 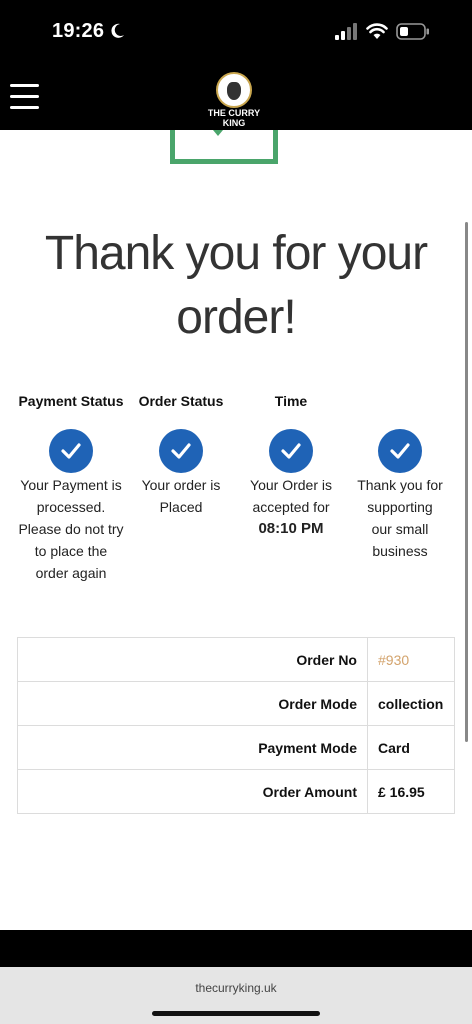 I want to click on order-no-label: Order No, so click(x=192, y=659).